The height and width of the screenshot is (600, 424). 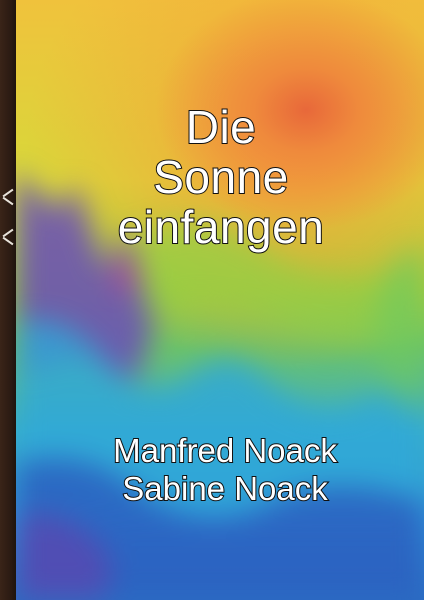 I want to click on book-authors: Manfred Noack Sabine Noack, so click(x=225, y=469).